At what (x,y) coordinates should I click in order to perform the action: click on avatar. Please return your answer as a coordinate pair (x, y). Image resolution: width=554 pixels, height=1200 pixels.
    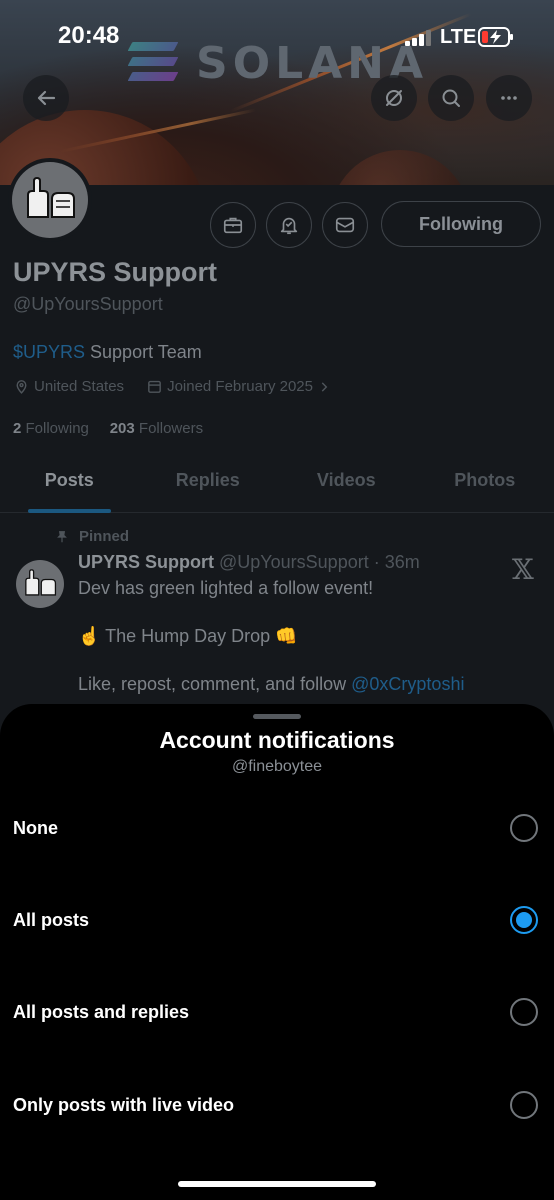
    Looking at the image, I should click on (50, 200).